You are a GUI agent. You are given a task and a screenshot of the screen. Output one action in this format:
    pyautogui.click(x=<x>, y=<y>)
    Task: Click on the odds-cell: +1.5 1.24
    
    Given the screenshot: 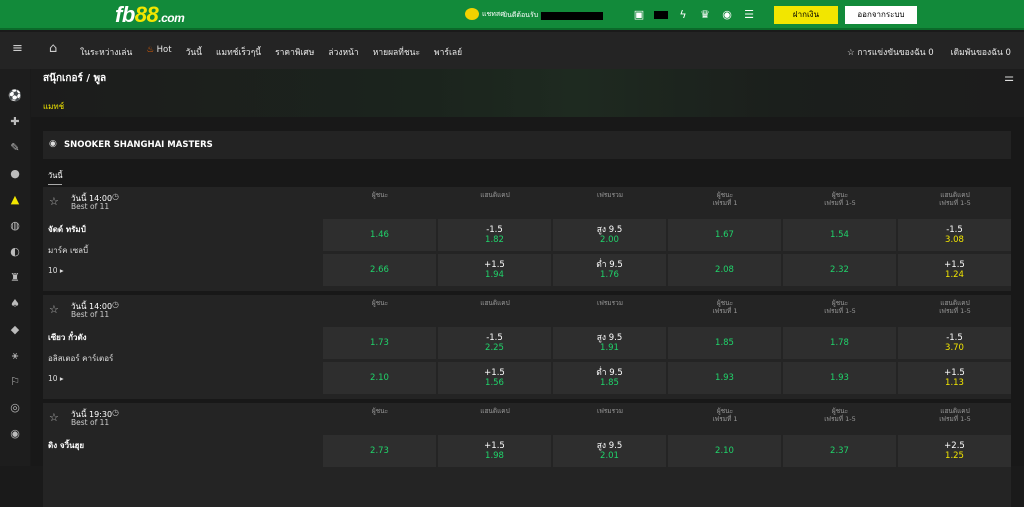 What is the action you would take?
    pyautogui.click(x=954, y=270)
    